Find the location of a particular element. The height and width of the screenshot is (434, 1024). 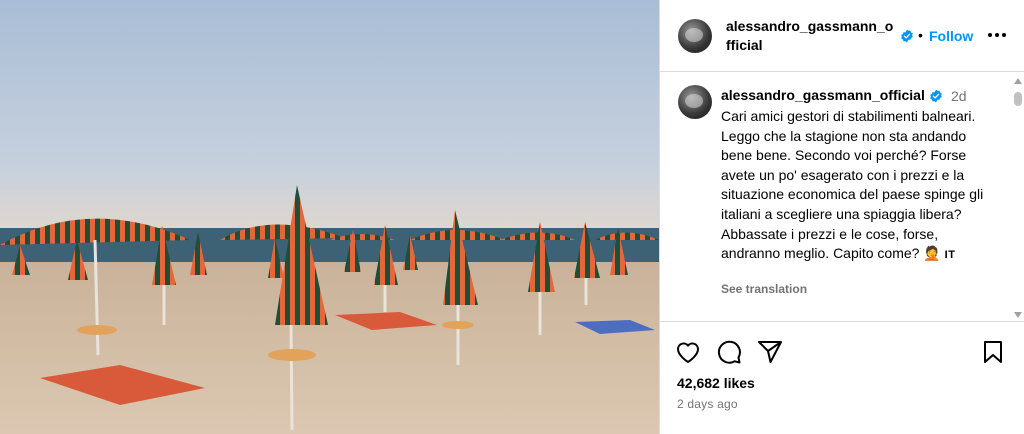

comment-icon is located at coordinates (729, 352).